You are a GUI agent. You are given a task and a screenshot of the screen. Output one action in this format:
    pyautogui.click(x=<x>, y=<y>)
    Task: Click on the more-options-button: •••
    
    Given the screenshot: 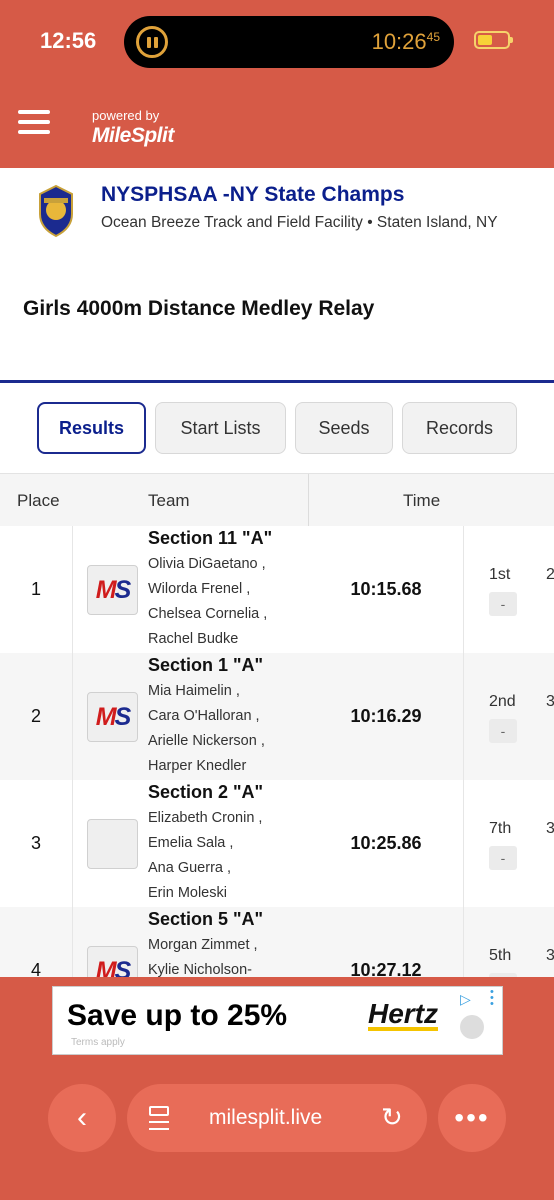 What is the action you would take?
    pyautogui.click(x=472, y=1118)
    